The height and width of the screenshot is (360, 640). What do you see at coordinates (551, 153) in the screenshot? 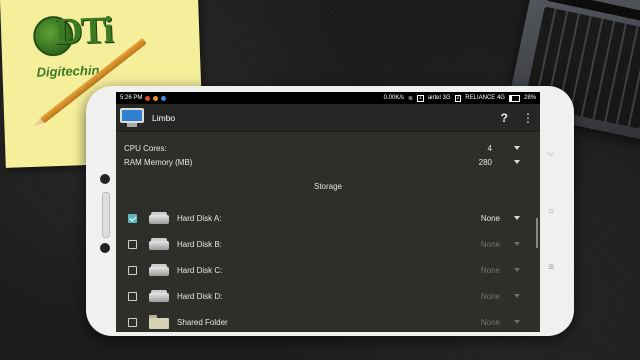
I see `nav-back-icon: ⌵` at bounding box center [551, 153].